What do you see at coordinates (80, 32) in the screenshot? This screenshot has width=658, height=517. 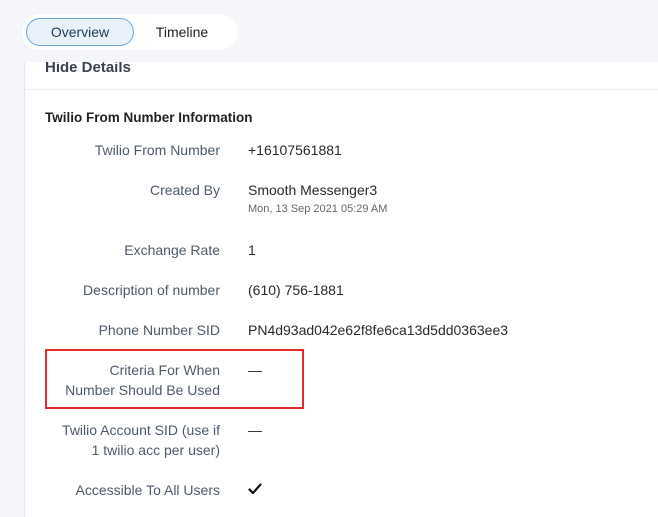 I see `tab-overview: Overview` at bounding box center [80, 32].